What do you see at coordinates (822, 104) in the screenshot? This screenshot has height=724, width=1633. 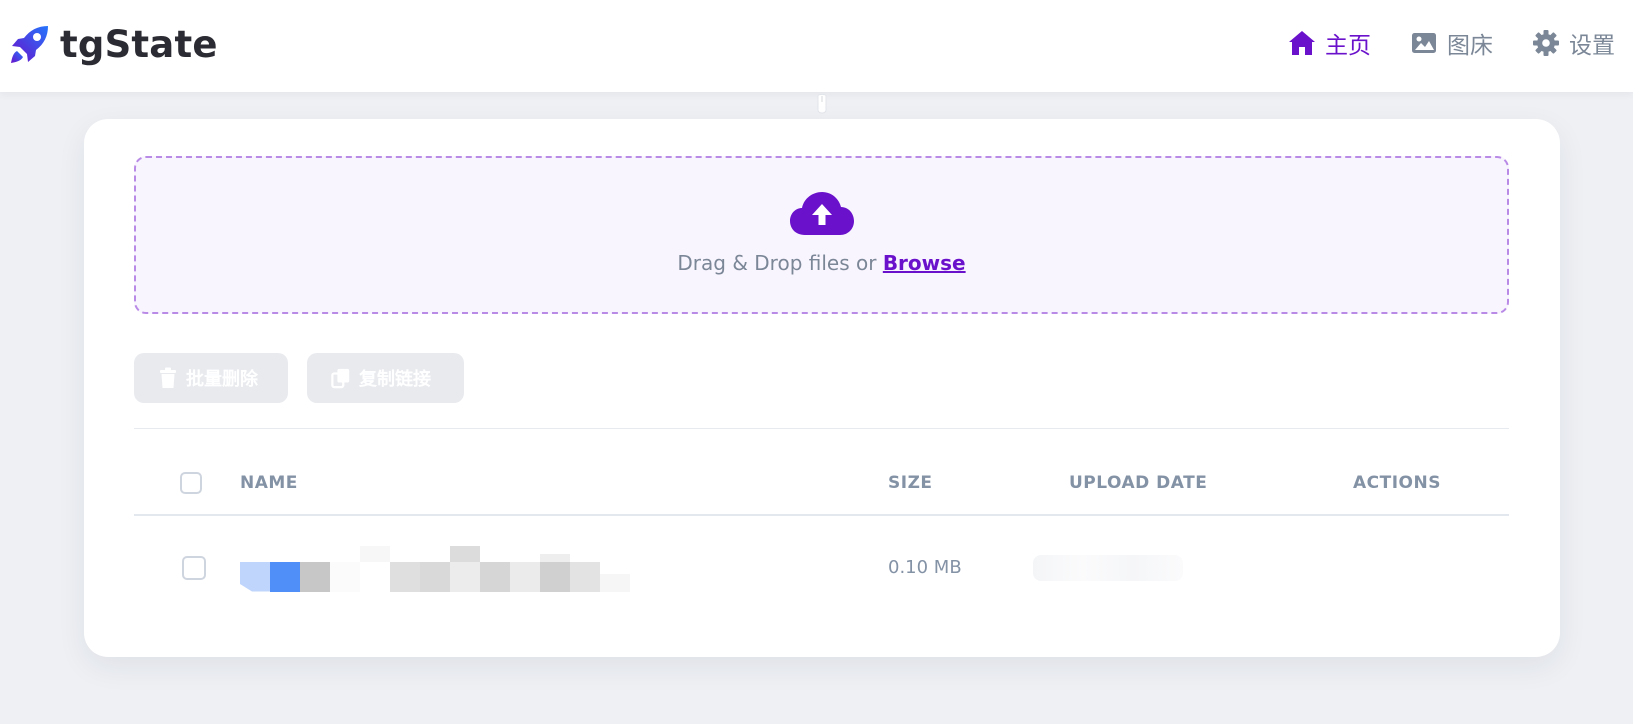 I see `mouse-cursor-icon` at bounding box center [822, 104].